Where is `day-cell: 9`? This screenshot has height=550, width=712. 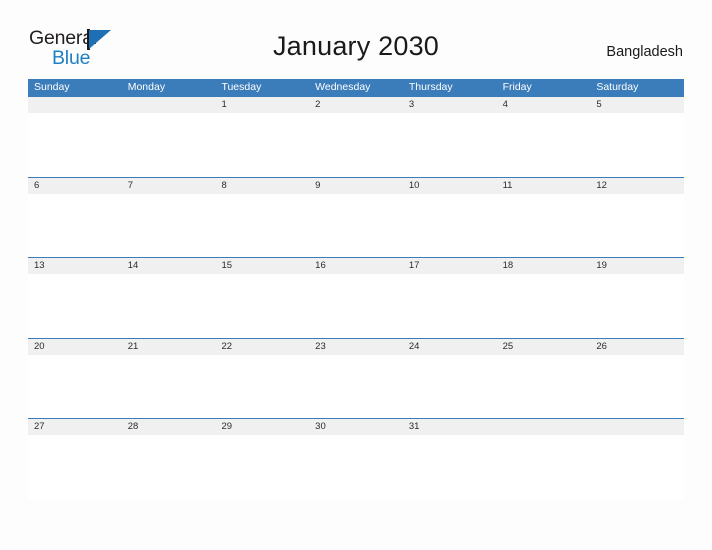 day-cell: 9 is located at coordinates (356, 186).